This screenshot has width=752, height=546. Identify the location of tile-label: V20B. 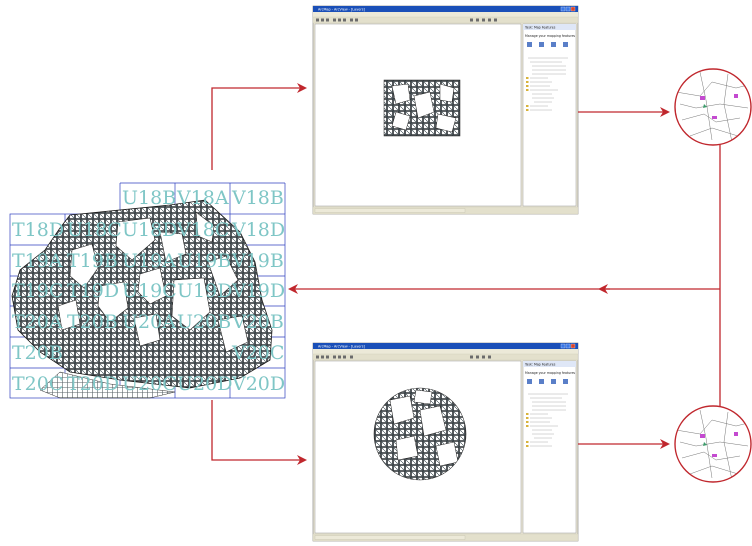
(257, 322).